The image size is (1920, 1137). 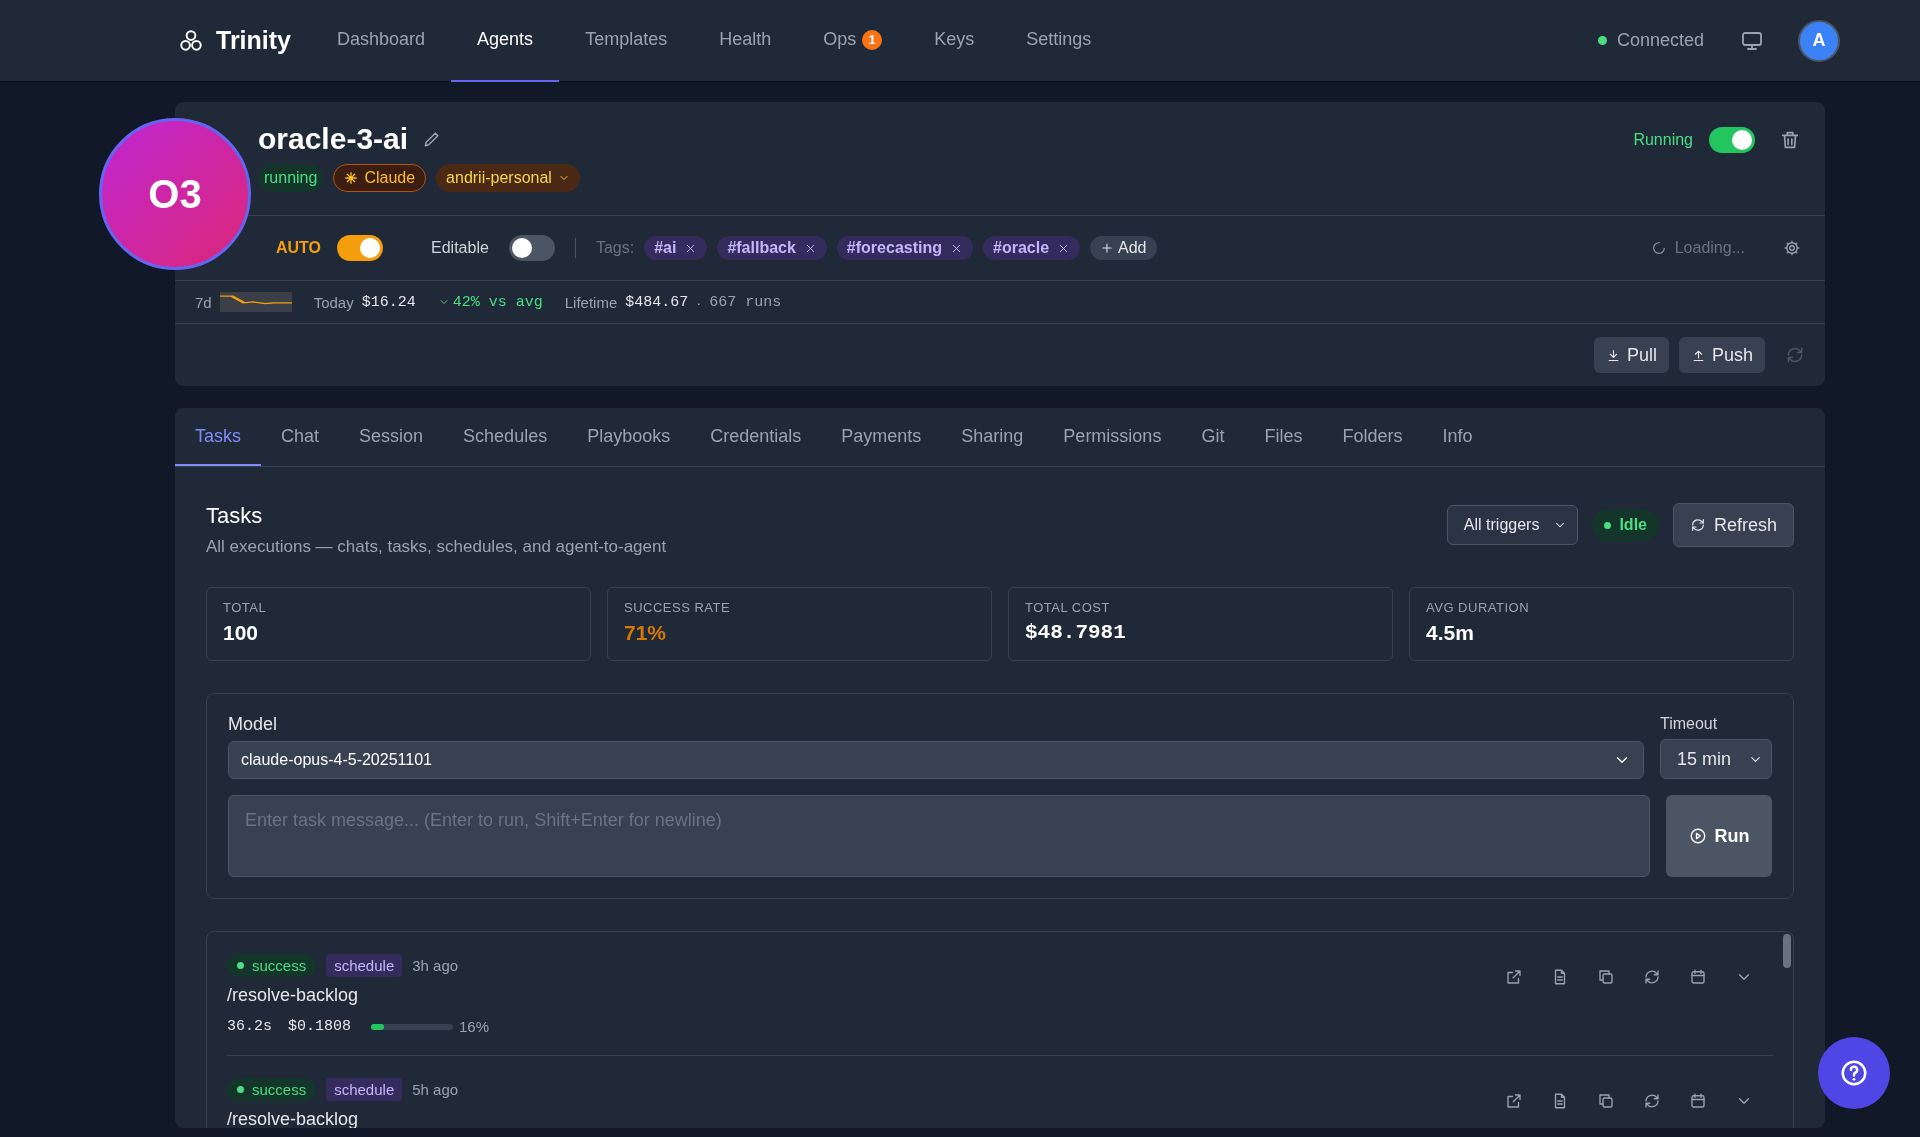 I want to click on nav-link: Settings, so click(x=1059, y=41).